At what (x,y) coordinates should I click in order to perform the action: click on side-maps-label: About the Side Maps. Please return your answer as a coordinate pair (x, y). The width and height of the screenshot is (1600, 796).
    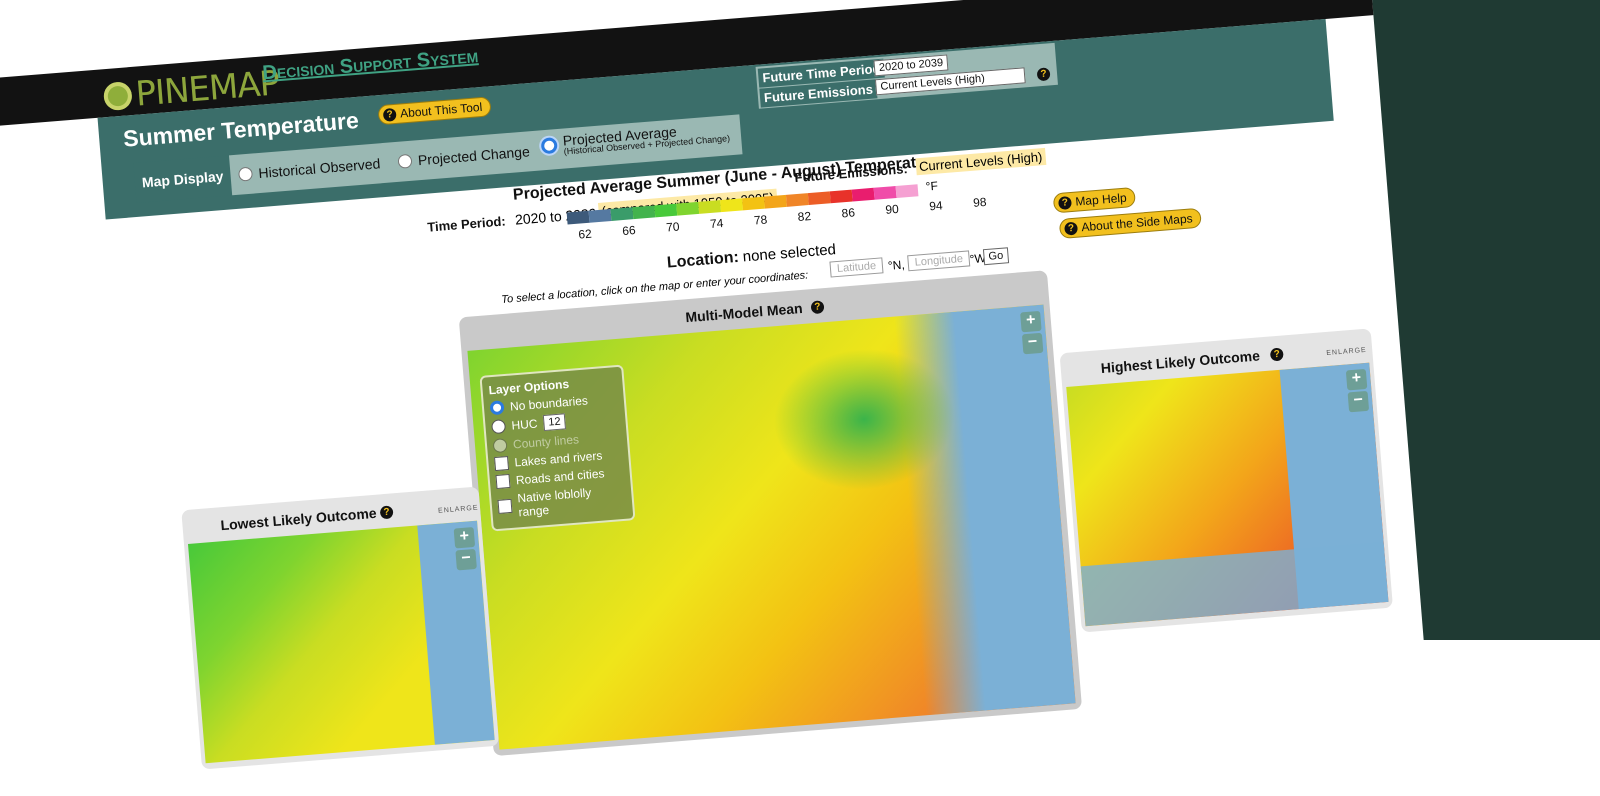
    Looking at the image, I should click on (1137, 223).